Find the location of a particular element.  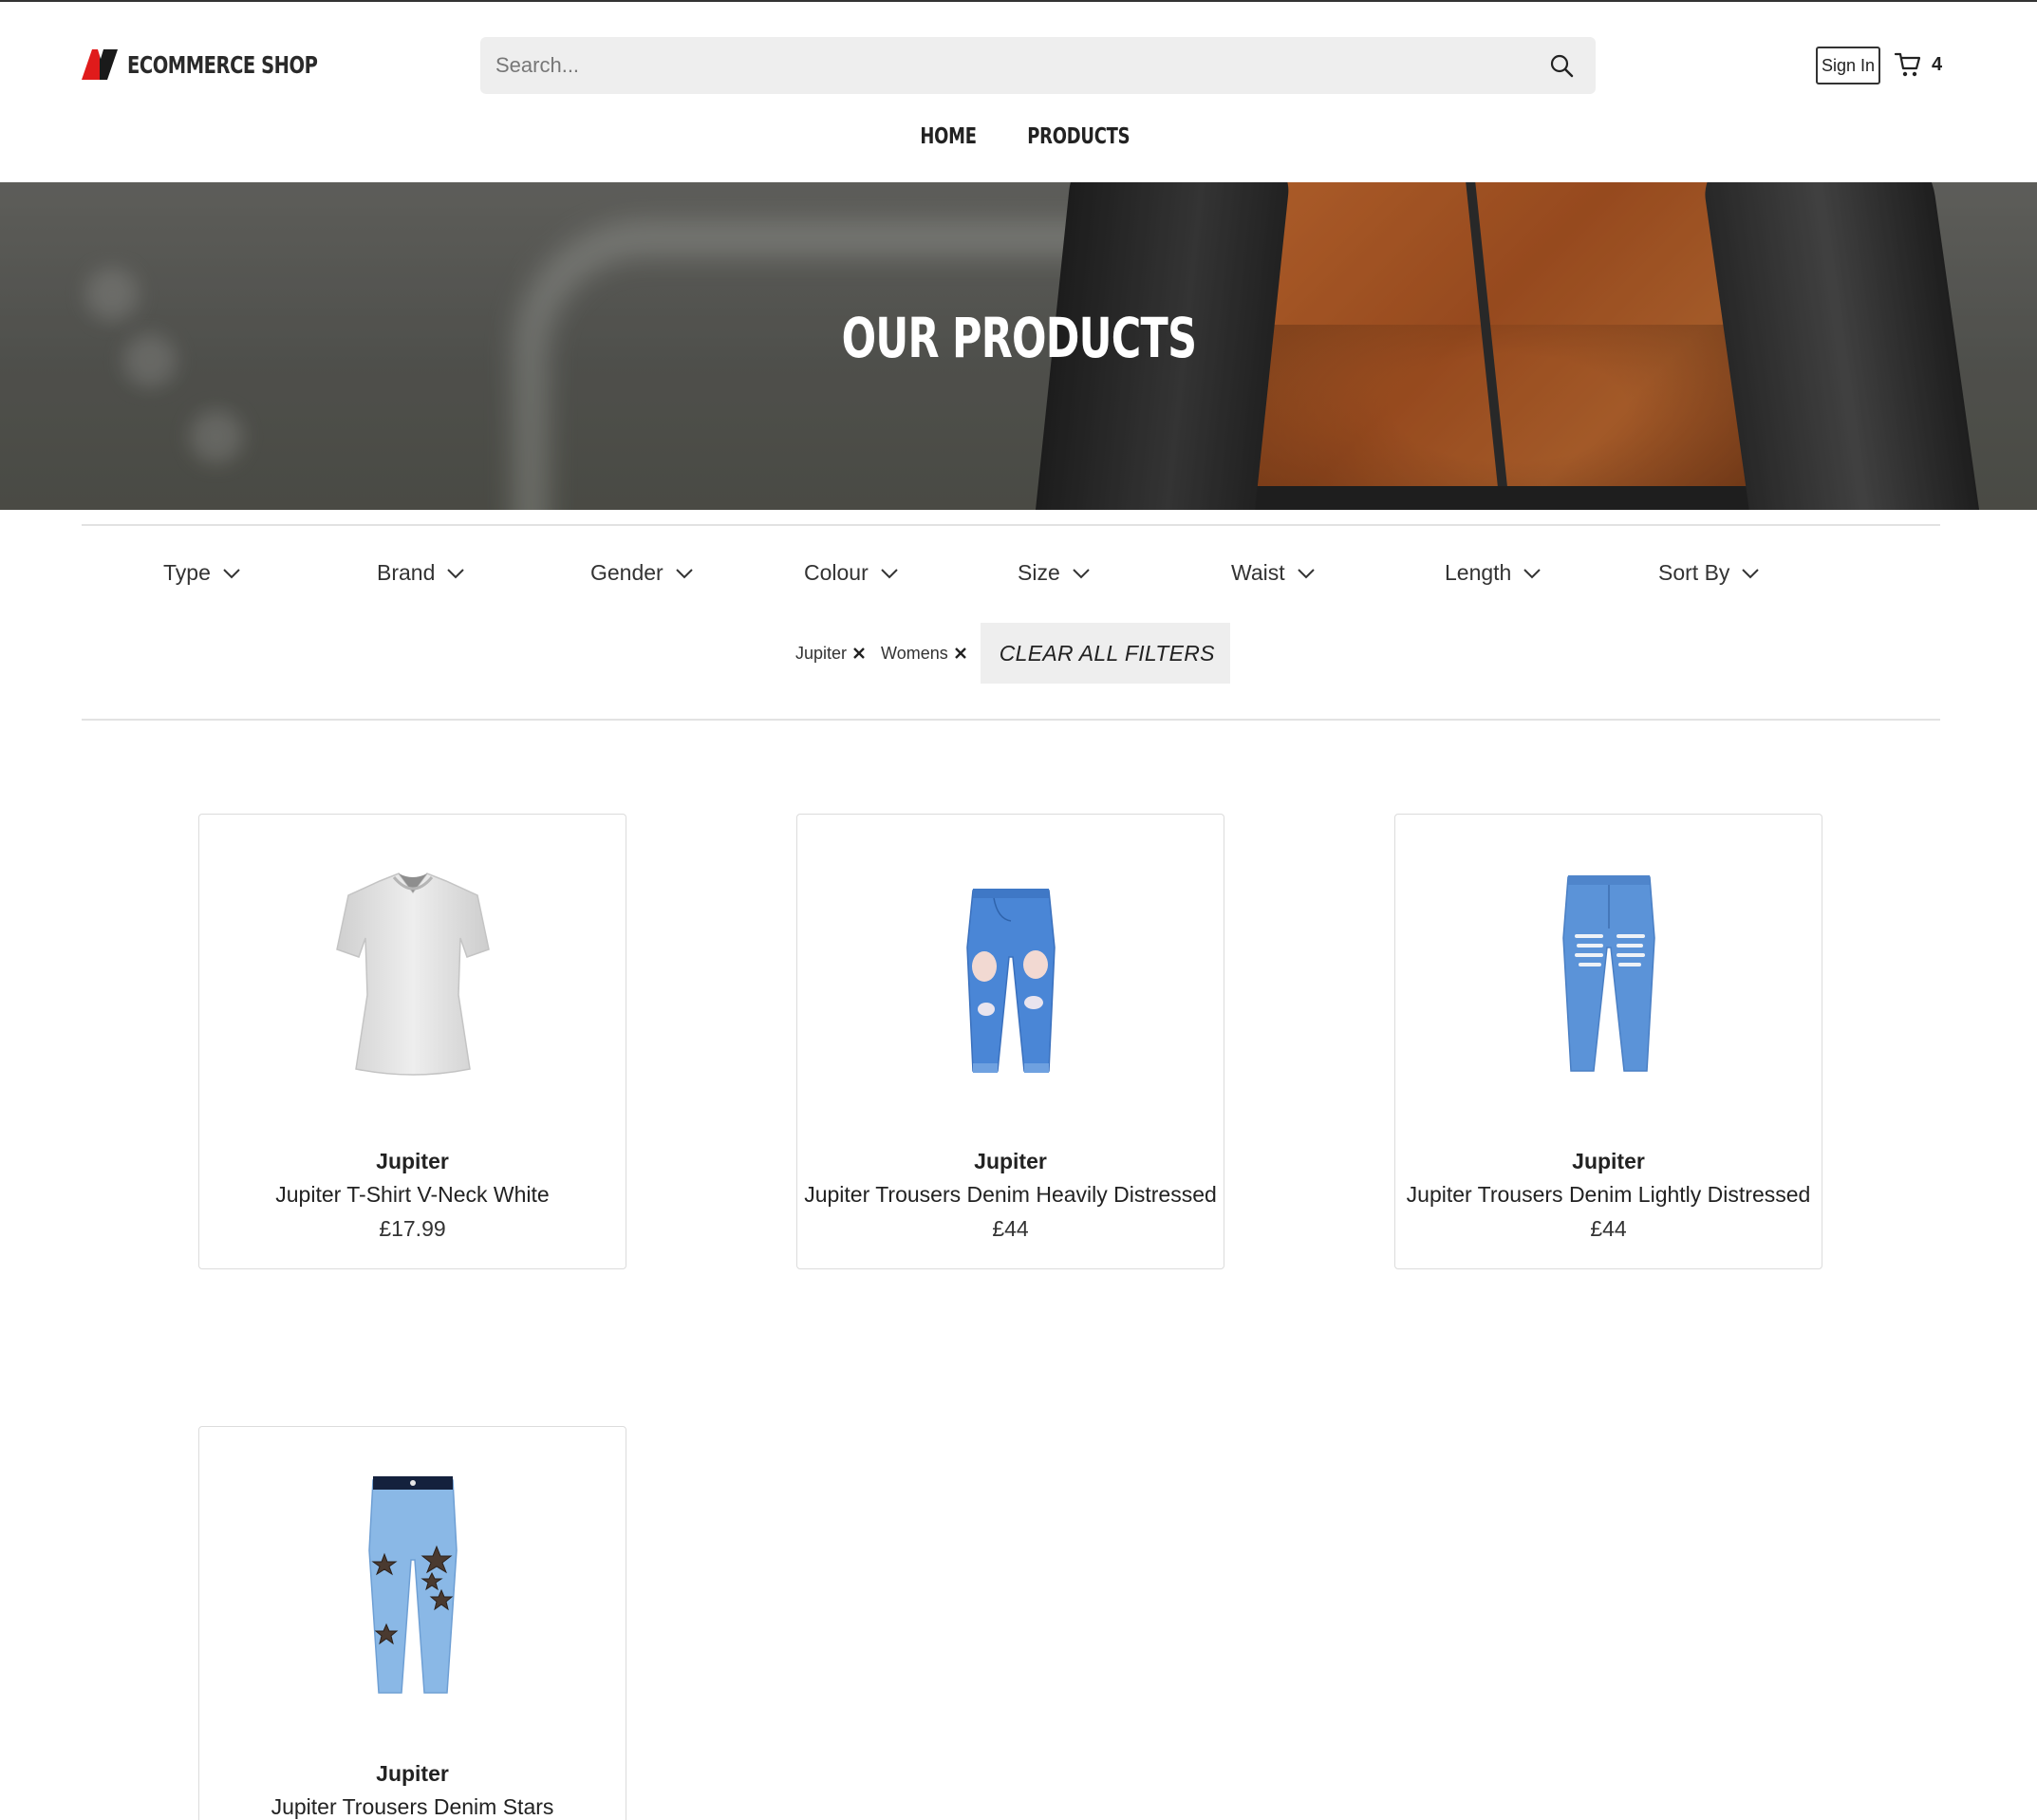

filter-label: Colour is located at coordinates (836, 572).